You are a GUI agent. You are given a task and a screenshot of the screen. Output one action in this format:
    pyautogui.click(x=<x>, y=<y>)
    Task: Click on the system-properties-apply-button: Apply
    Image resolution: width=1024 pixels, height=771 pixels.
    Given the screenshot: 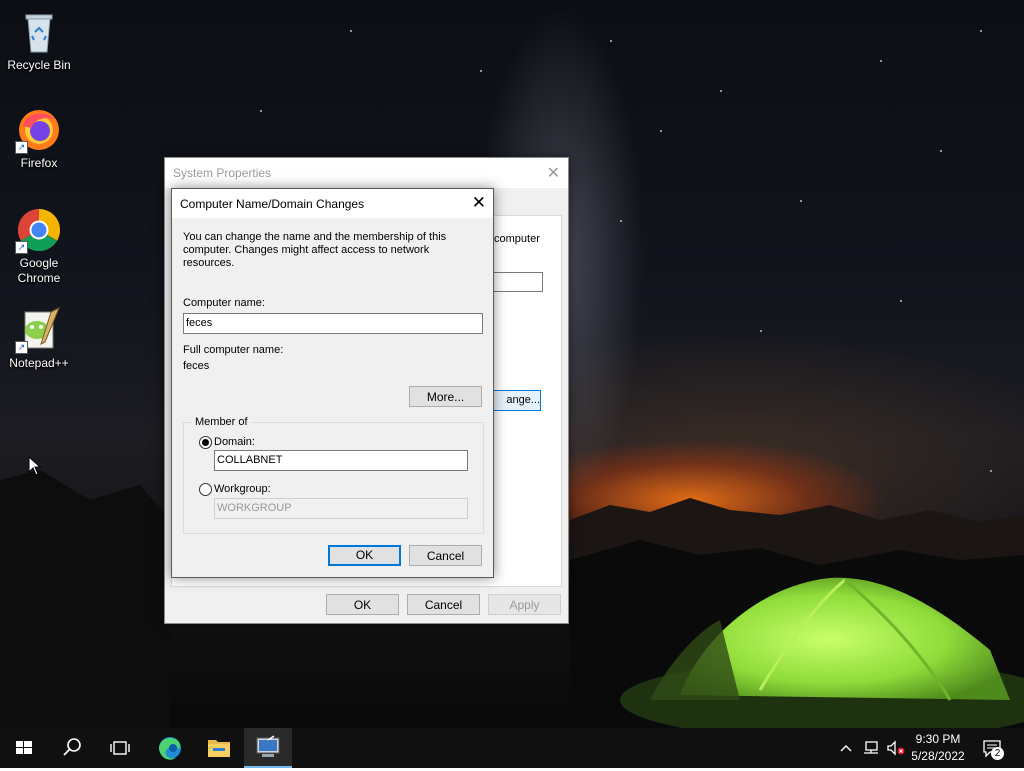 What is the action you would take?
    pyautogui.click(x=524, y=604)
    